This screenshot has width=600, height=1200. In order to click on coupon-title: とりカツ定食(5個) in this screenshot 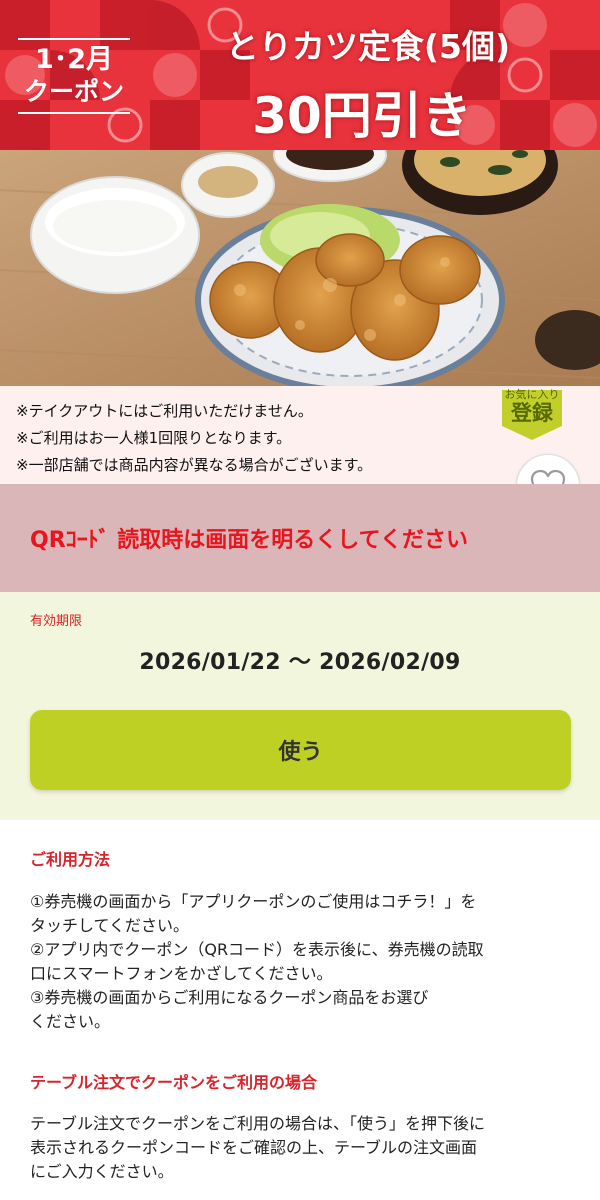, I will do `click(368, 46)`.